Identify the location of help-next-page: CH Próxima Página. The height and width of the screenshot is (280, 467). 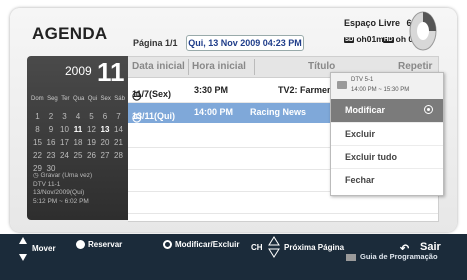
(297, 247).